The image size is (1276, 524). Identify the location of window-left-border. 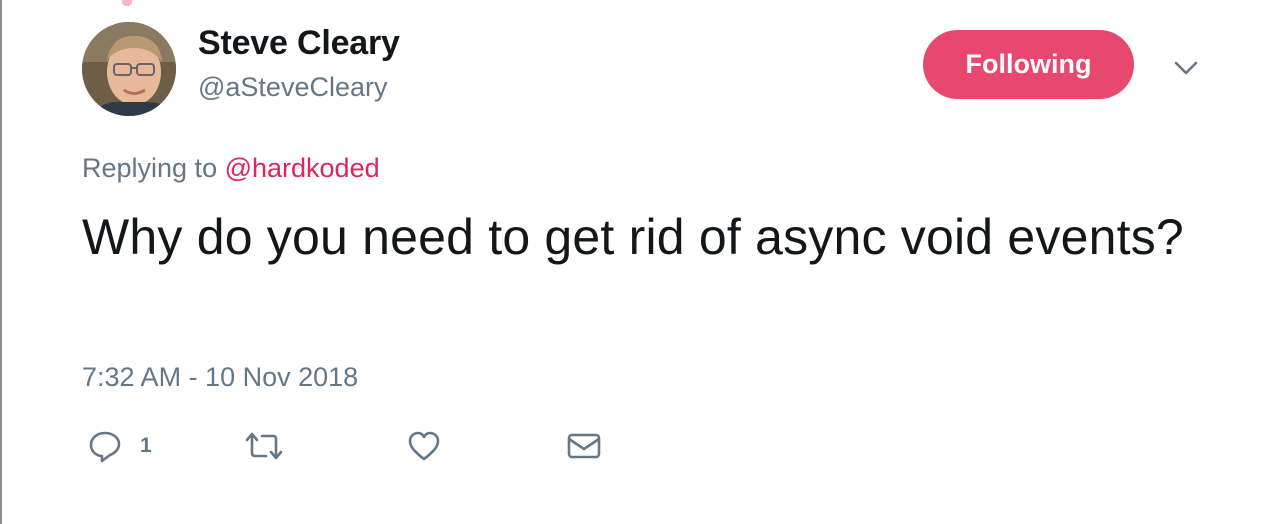
(1, 262).